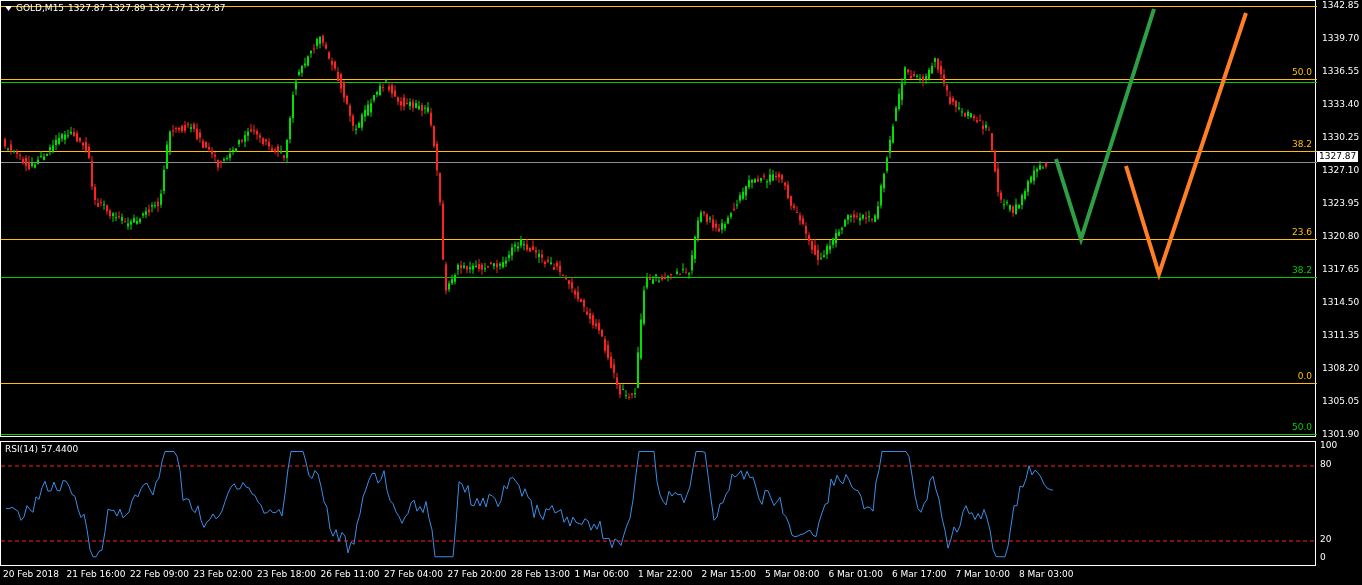 This screenshot has width=1362, height=585. What do you see at coordinates (1323, 557) in the screenshot?
I see `rsi-axis-label: 0` at bounding box center [1323, 557].